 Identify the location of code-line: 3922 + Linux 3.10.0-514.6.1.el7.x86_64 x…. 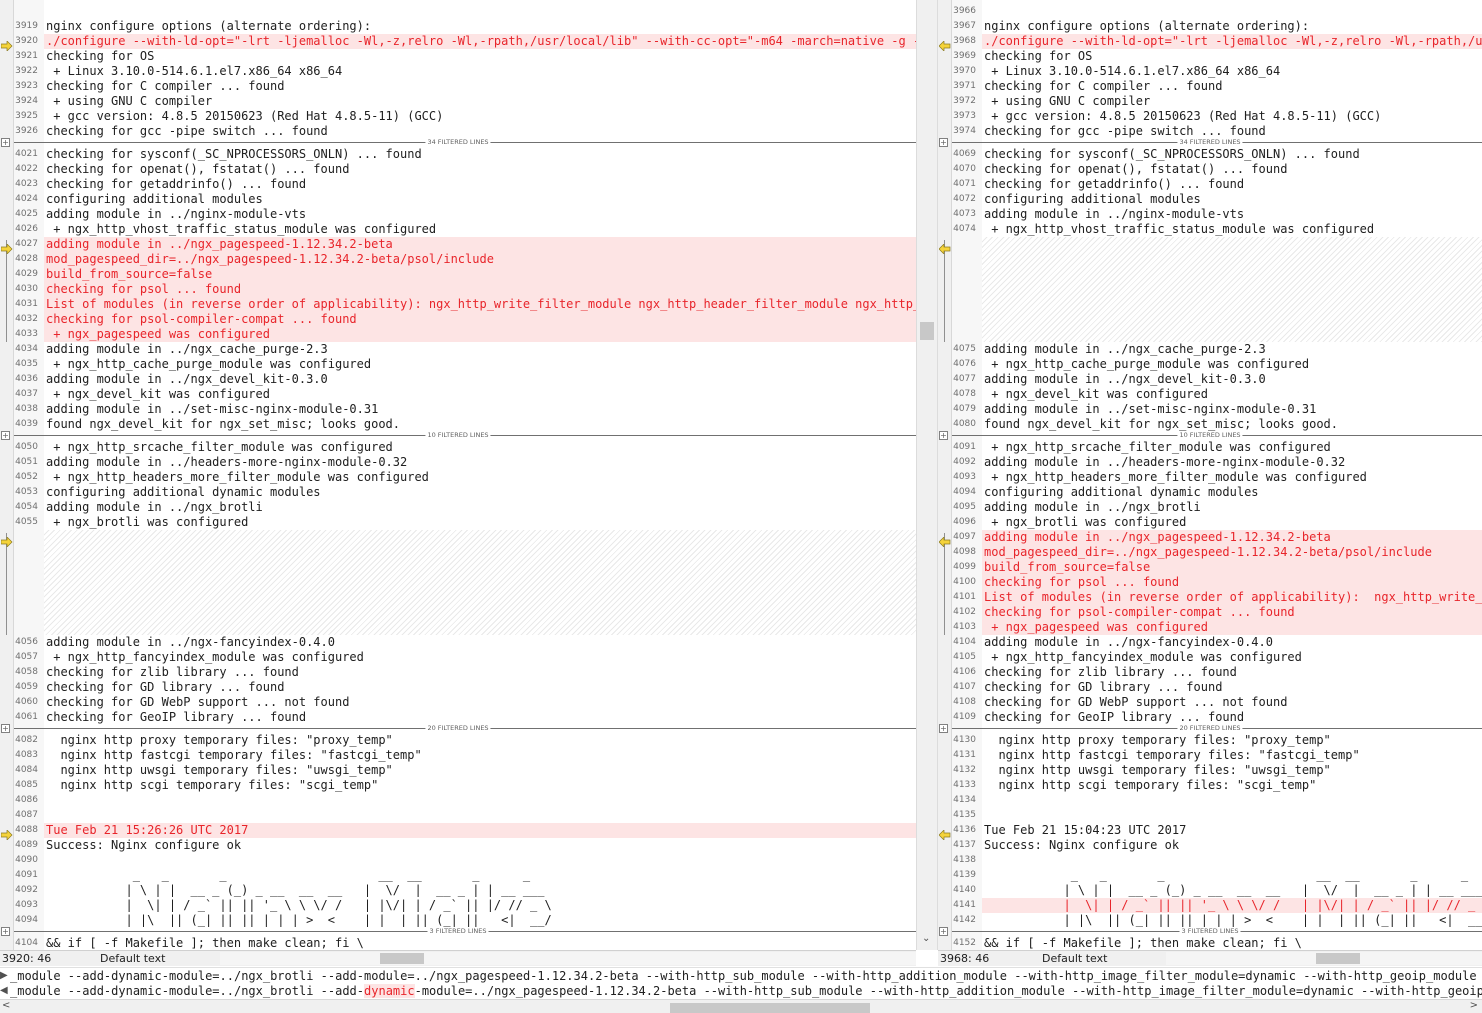
(458, 71).